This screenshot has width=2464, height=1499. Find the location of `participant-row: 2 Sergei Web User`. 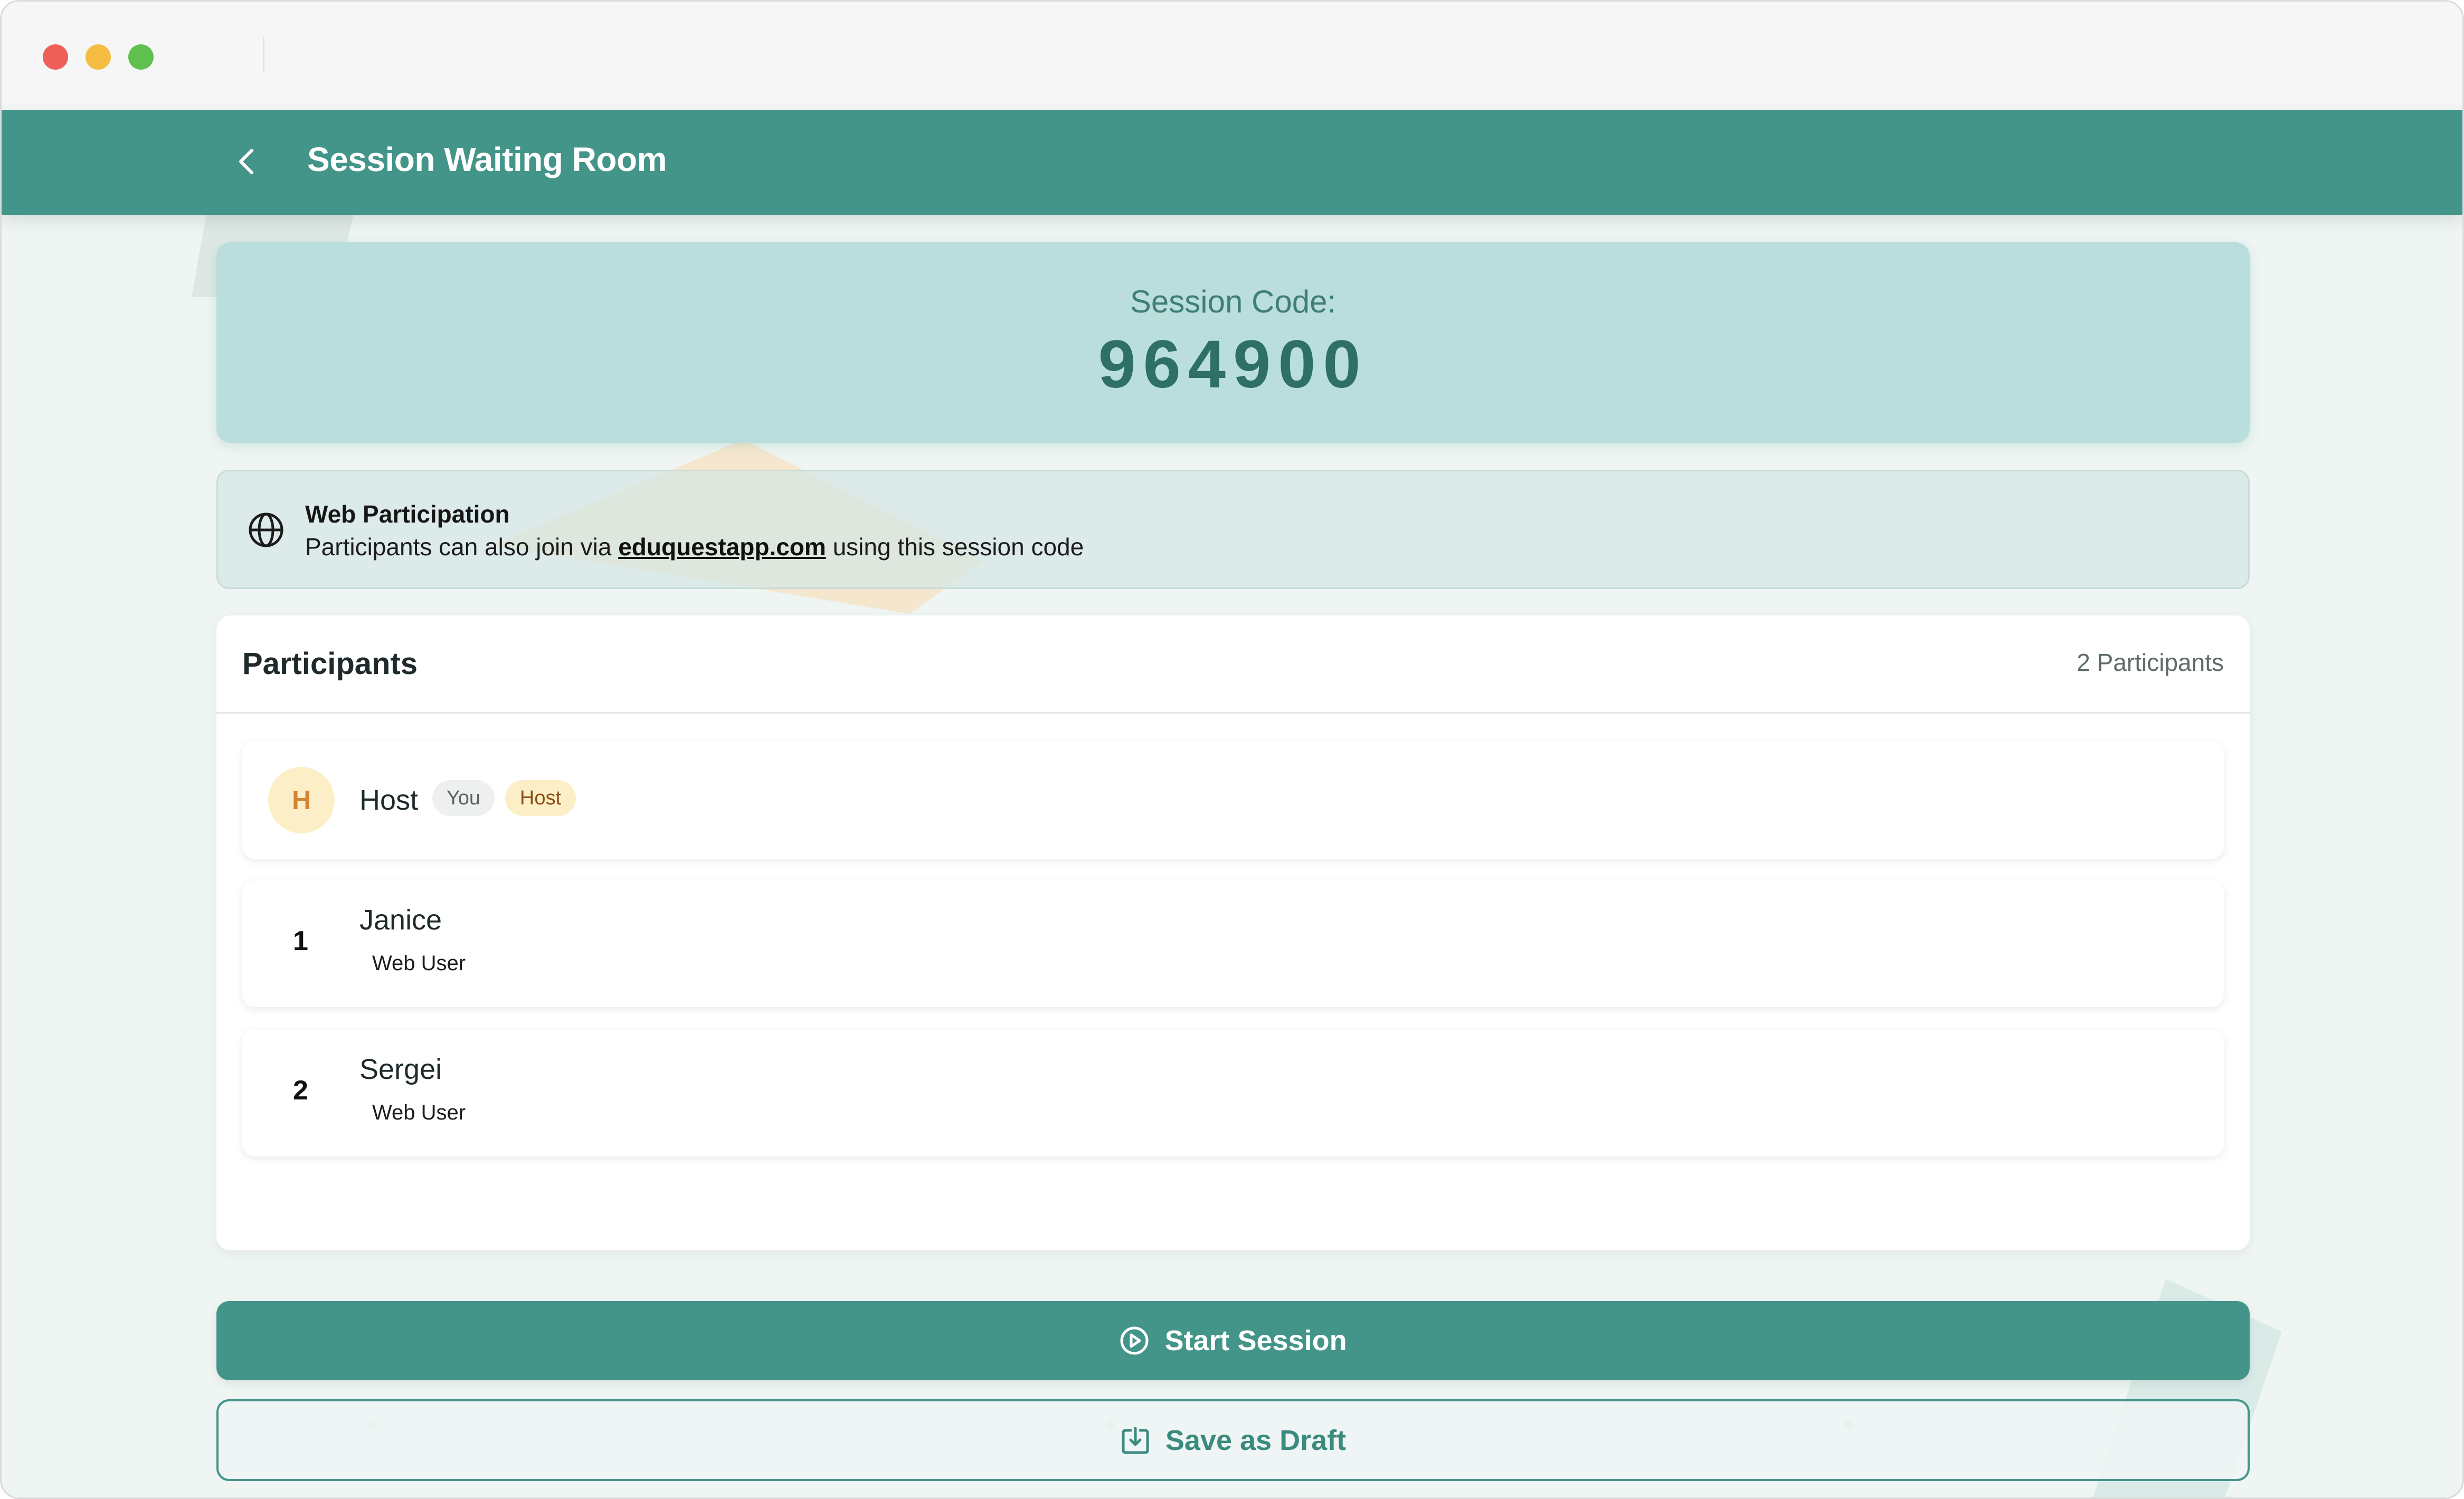

participant-row: 2 Sergei Web User is located at coordinates (1233, 1093).